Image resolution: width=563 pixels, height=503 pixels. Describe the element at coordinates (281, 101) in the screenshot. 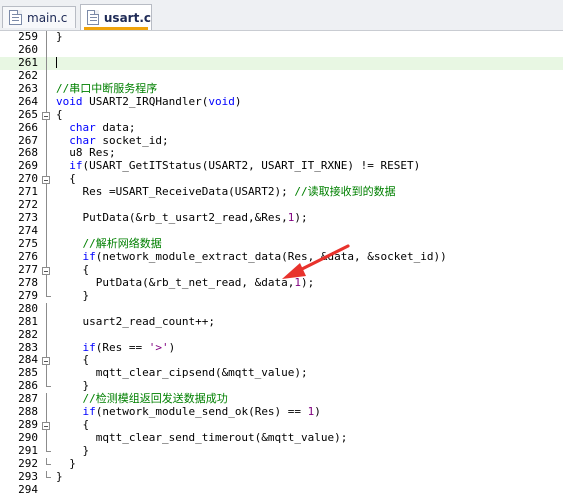

I see `code-line: 264 void USART2_IRQHandler(void)` at that location.